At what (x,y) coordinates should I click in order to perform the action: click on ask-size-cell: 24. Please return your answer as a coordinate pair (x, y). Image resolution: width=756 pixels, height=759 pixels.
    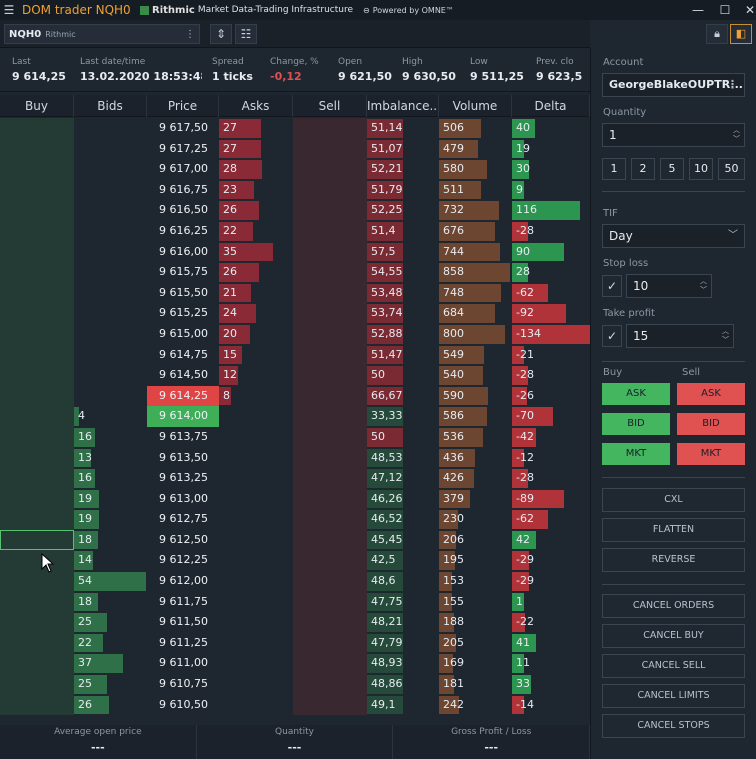
    Looking at the image, I should click on (256, 313).